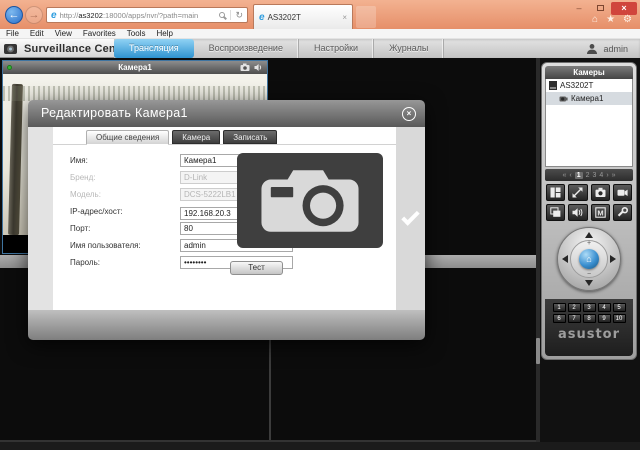 The height and width of the screenshot is (450, 640). What do you see at coordinates (607, 175) in the screenshot?
I see `page-next-button: ›` at bounding box center [607, 175].